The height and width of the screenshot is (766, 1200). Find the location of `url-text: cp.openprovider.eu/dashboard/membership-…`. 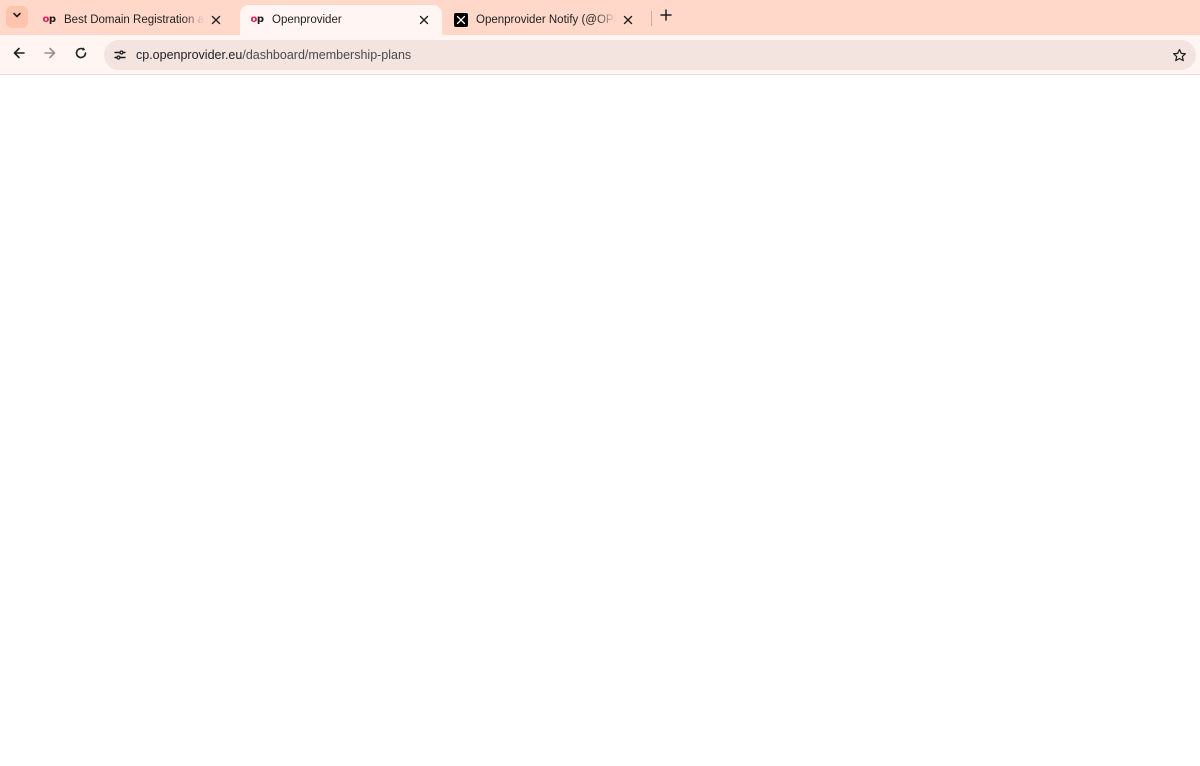

url-text: cp.openprovider.eu/dashboard/membership-… is located at coordinates (273, 55).